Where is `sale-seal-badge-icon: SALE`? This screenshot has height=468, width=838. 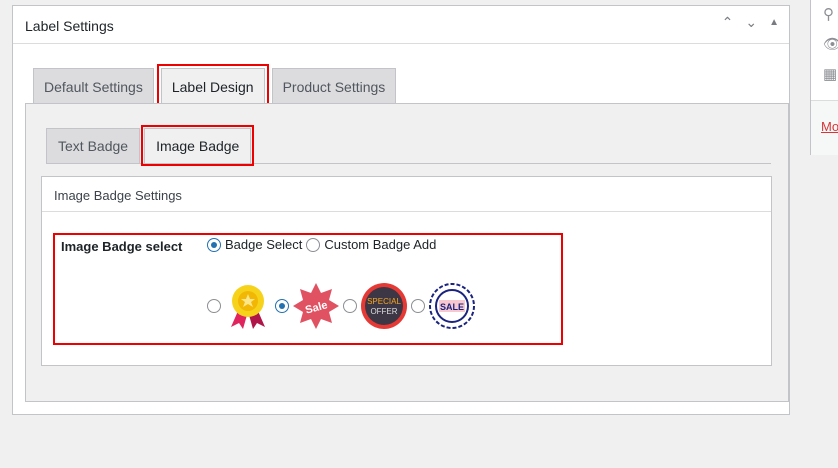 sale-seal-badge-icon: SALE is located at coordinates (452, 306).